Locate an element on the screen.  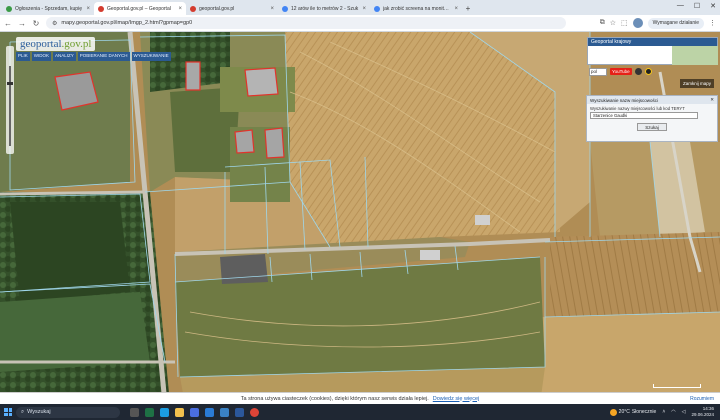
weather-widget: 20°C Słonecznie is located at coordinates (633, 412).